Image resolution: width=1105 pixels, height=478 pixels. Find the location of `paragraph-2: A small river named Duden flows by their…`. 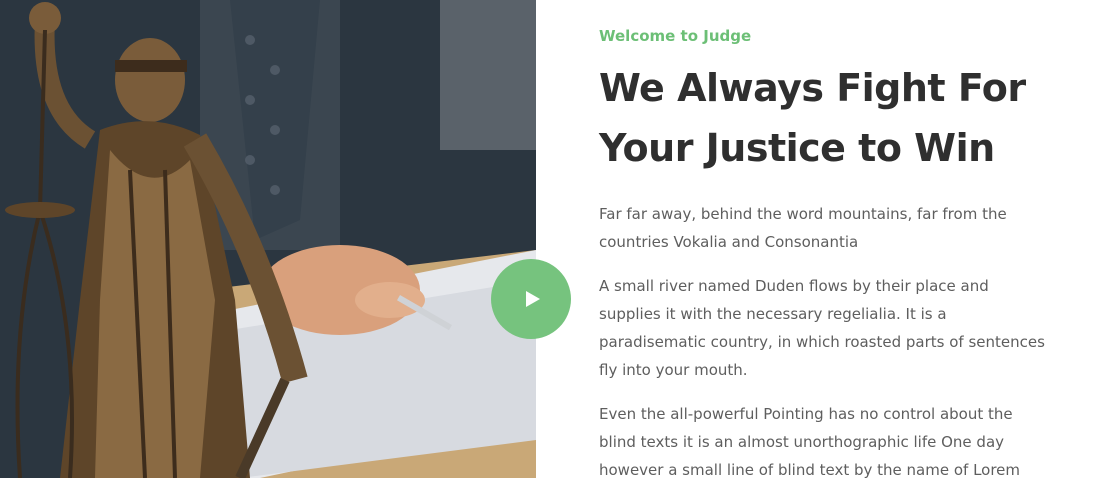

paragraph-2: A small river named Duden flows by their… is located at coordinates (822, 328).